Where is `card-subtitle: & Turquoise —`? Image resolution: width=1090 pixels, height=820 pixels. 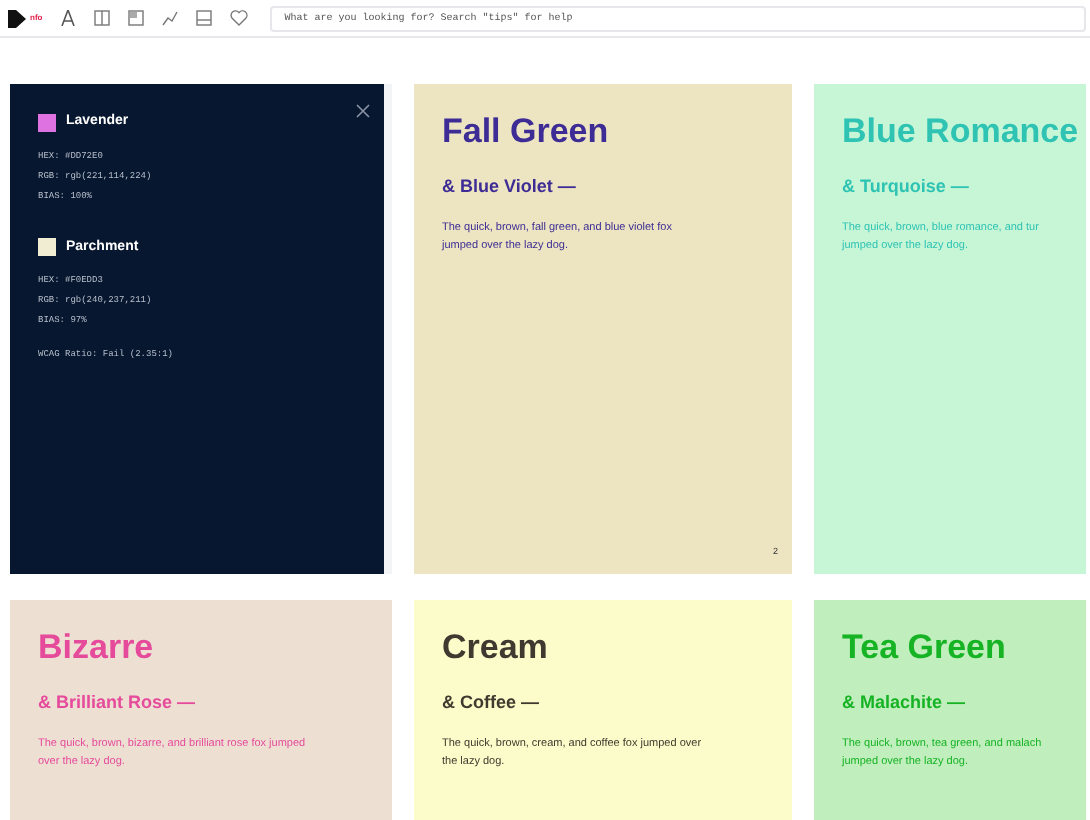
card-subtitle: & Turquoise — is located at coordinates (906, 187).